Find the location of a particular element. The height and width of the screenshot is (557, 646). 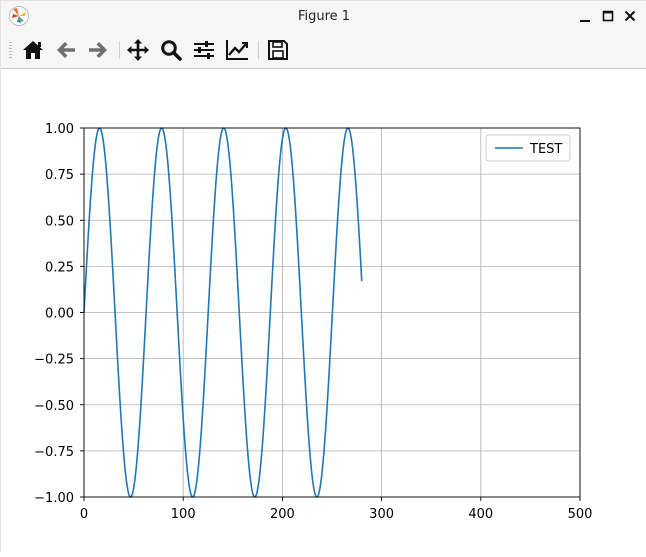

line-chart-icon is located at coordinates (237, 50).